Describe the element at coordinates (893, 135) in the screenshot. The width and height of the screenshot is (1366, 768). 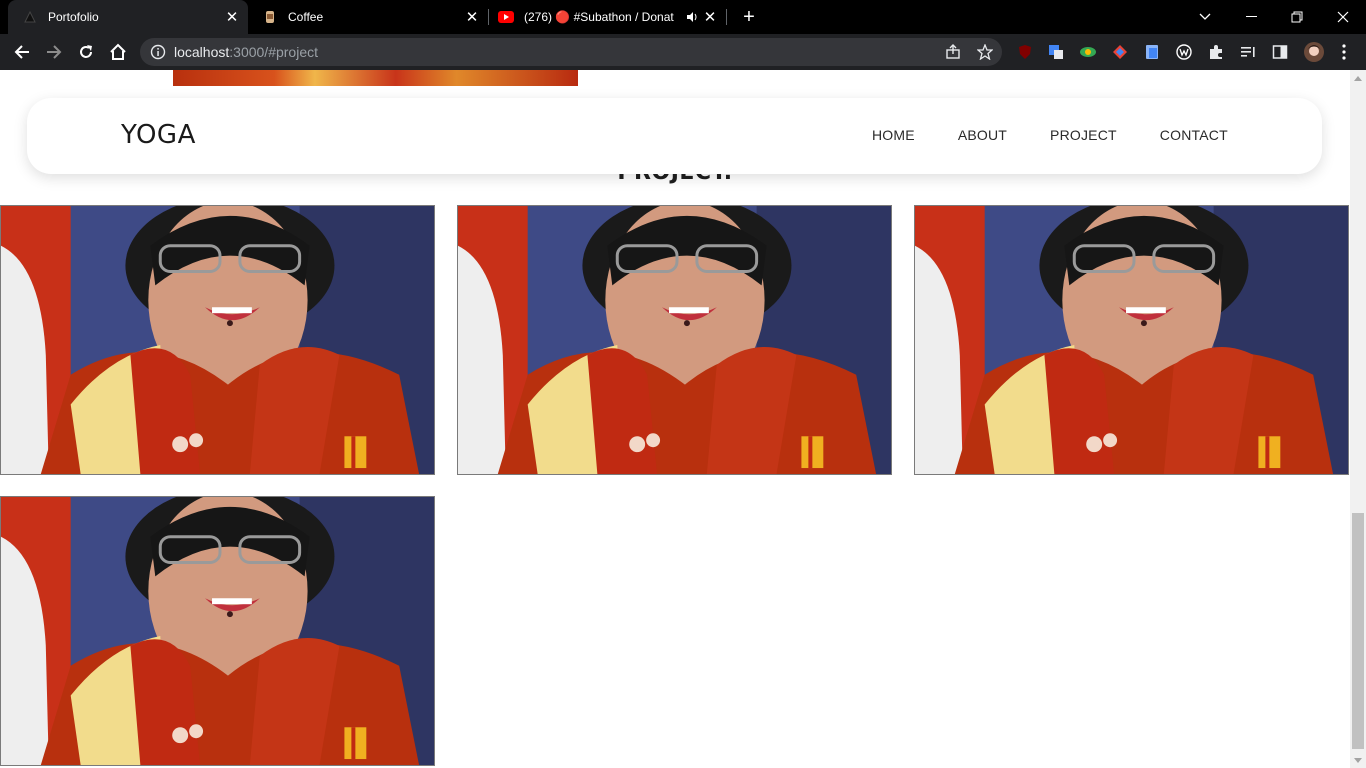
I see `nav-home: HOME` at that location.